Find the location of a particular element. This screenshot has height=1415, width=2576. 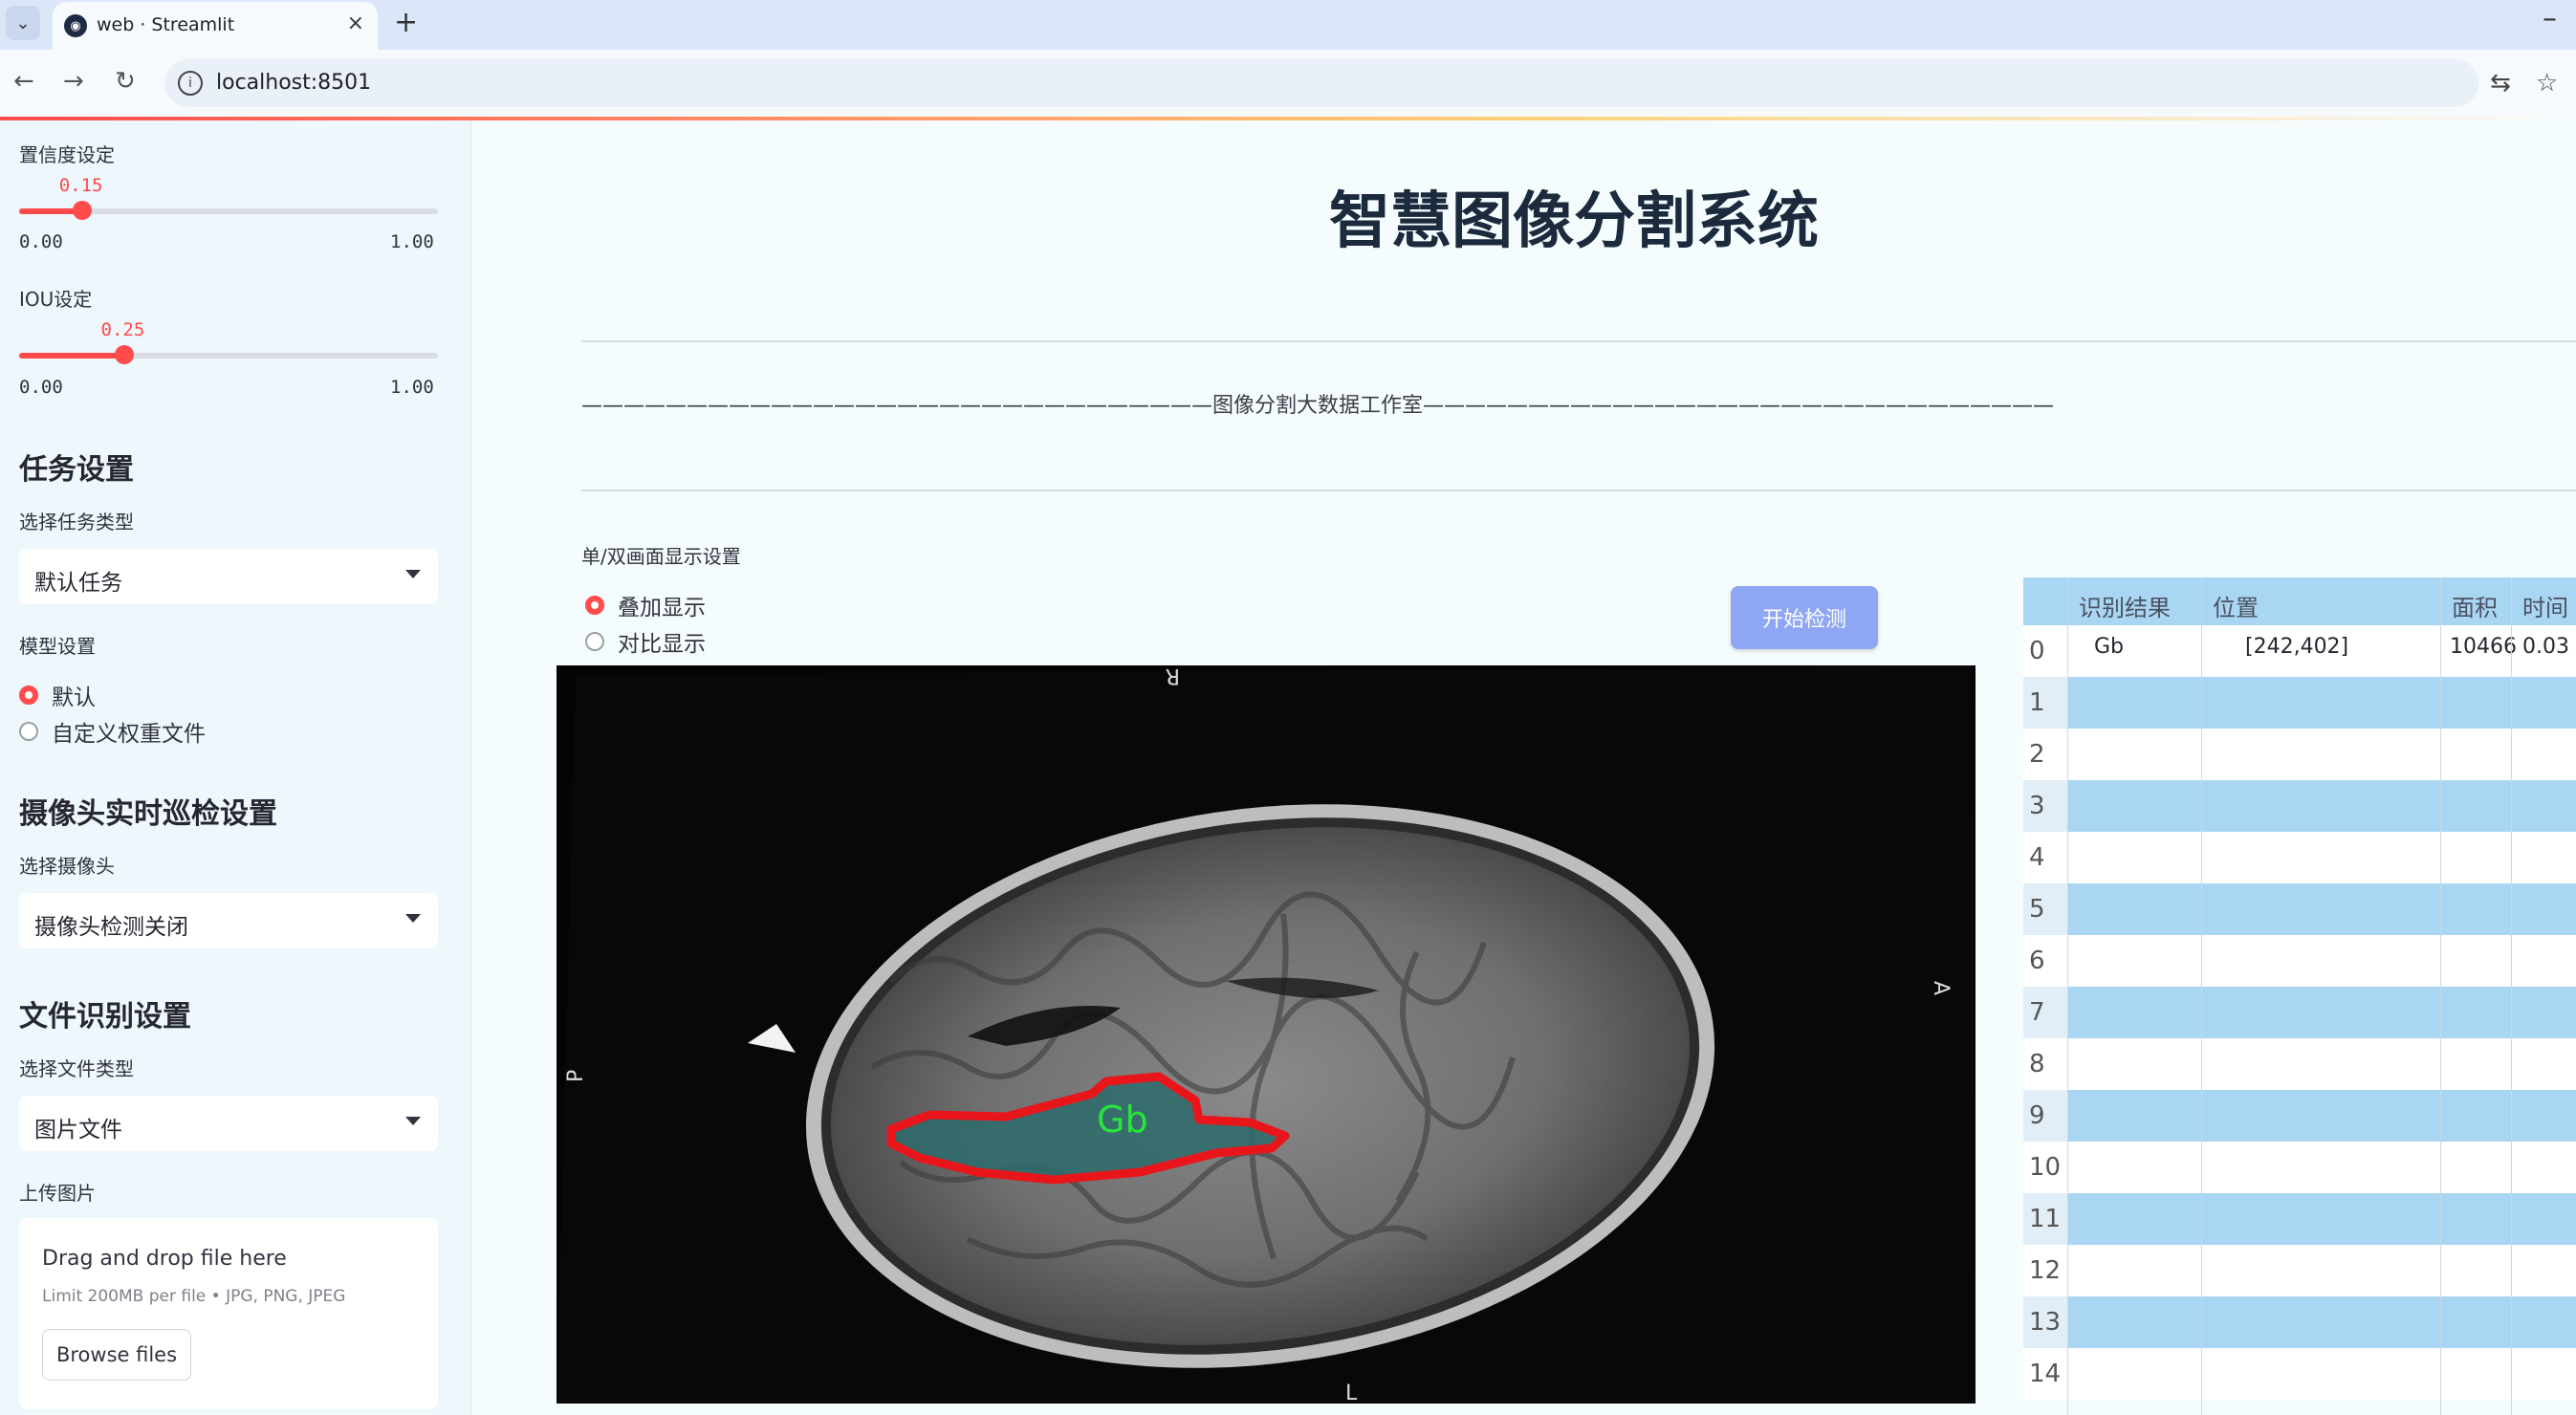

display-option-compare: 对比显示 is located at coordinates (645, 641).